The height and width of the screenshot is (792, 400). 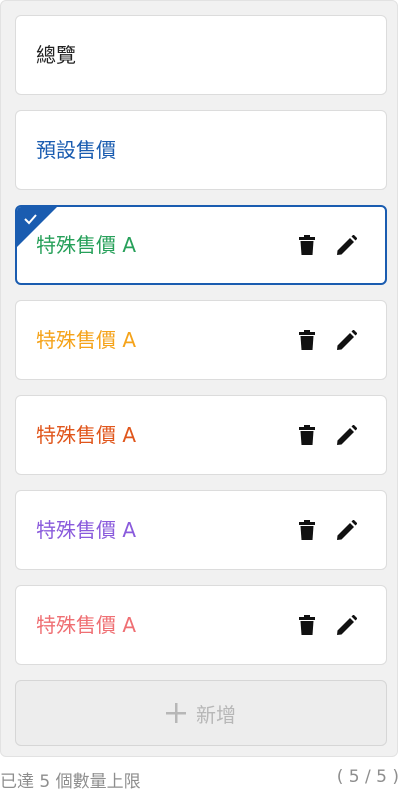 What do you see at coordinates (201, 625) in the screenshot?
I see `card-special-price-5: 特殊售價 A` at bounding box center [201, 625].